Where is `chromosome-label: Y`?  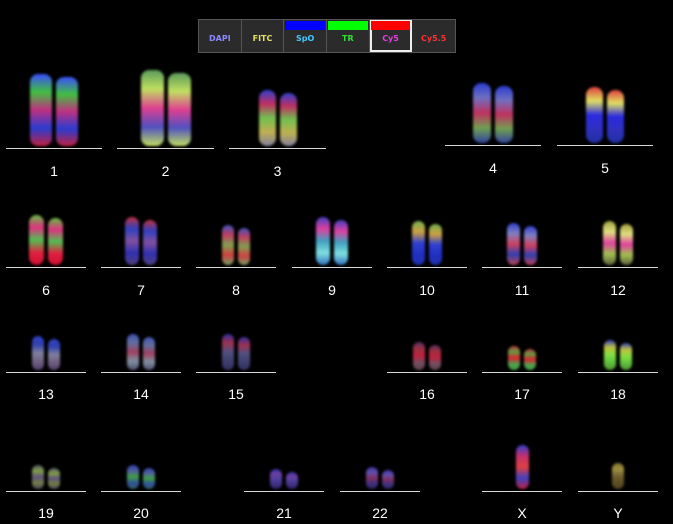 chromosome-label: Y is located at coordinates (618, 513).